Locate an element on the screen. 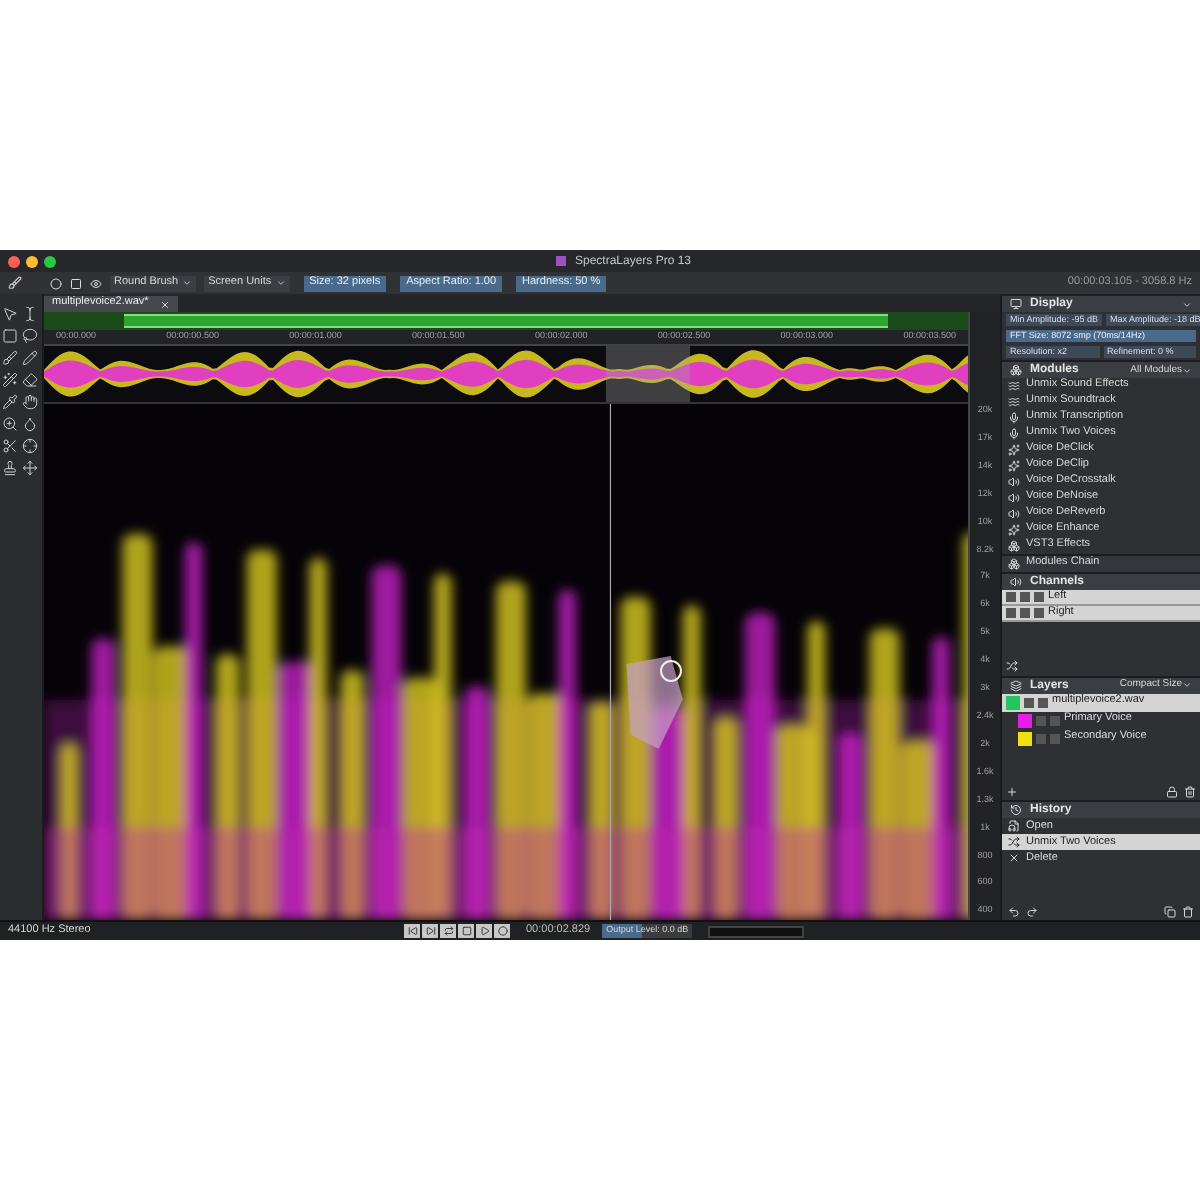 Image resolution: width=1200 pixels, height=1200 pixels. text-cursor-icon is located at coordinates (30, 314).